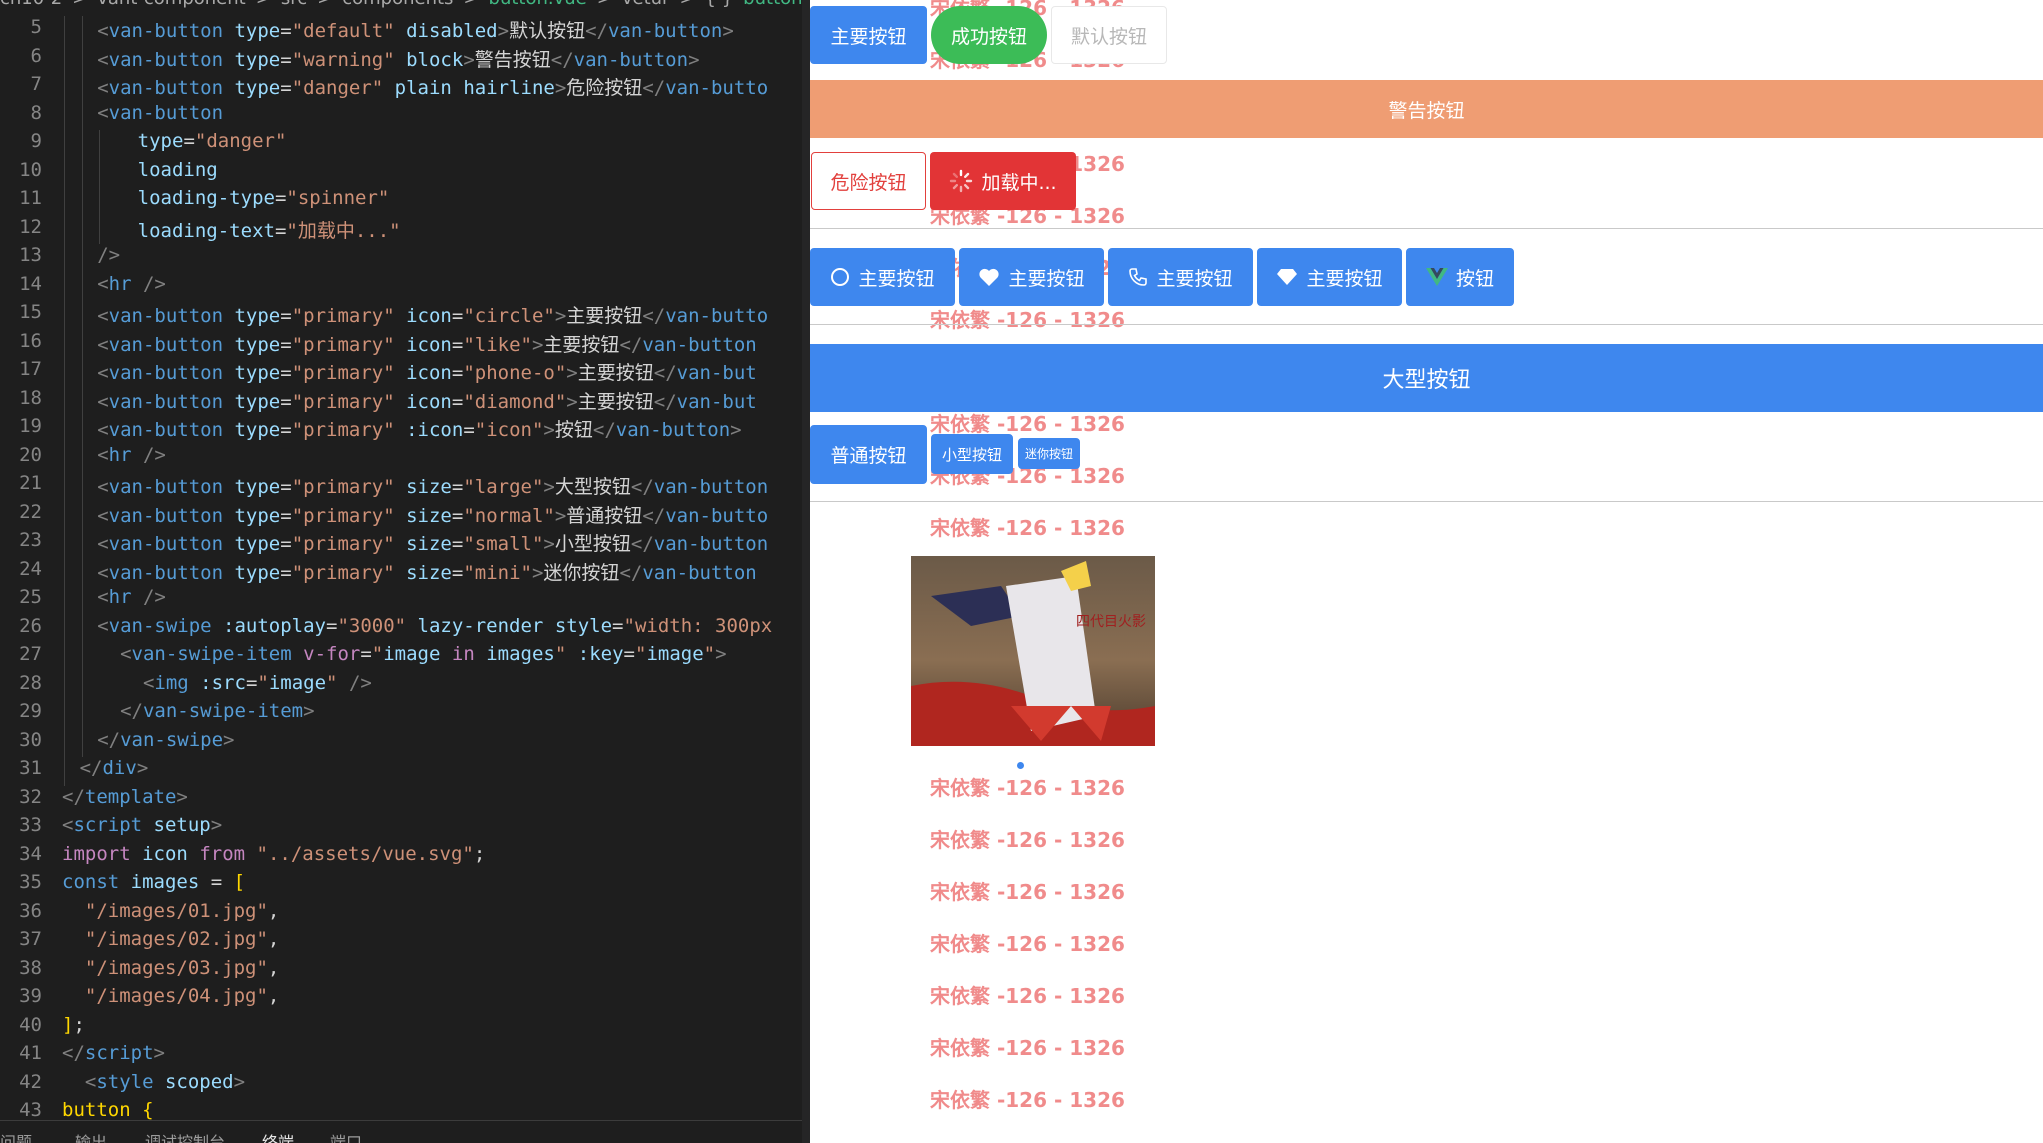 The width and height of the screenshot is (2043, 1143). Describe the element at coordinates (30, 853) in the screenshot. I see `line-number: 34` at that location.